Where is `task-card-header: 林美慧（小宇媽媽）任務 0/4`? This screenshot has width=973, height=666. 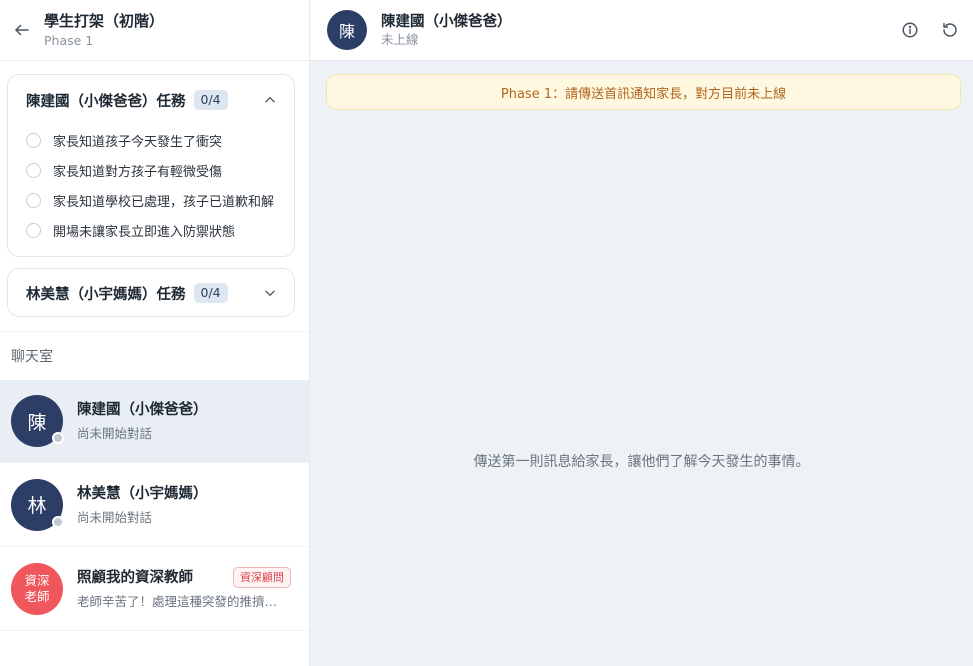
task-card-header: 林美慧（小宇媽媽）任務 0/4 is located at coordinates (151, 293).